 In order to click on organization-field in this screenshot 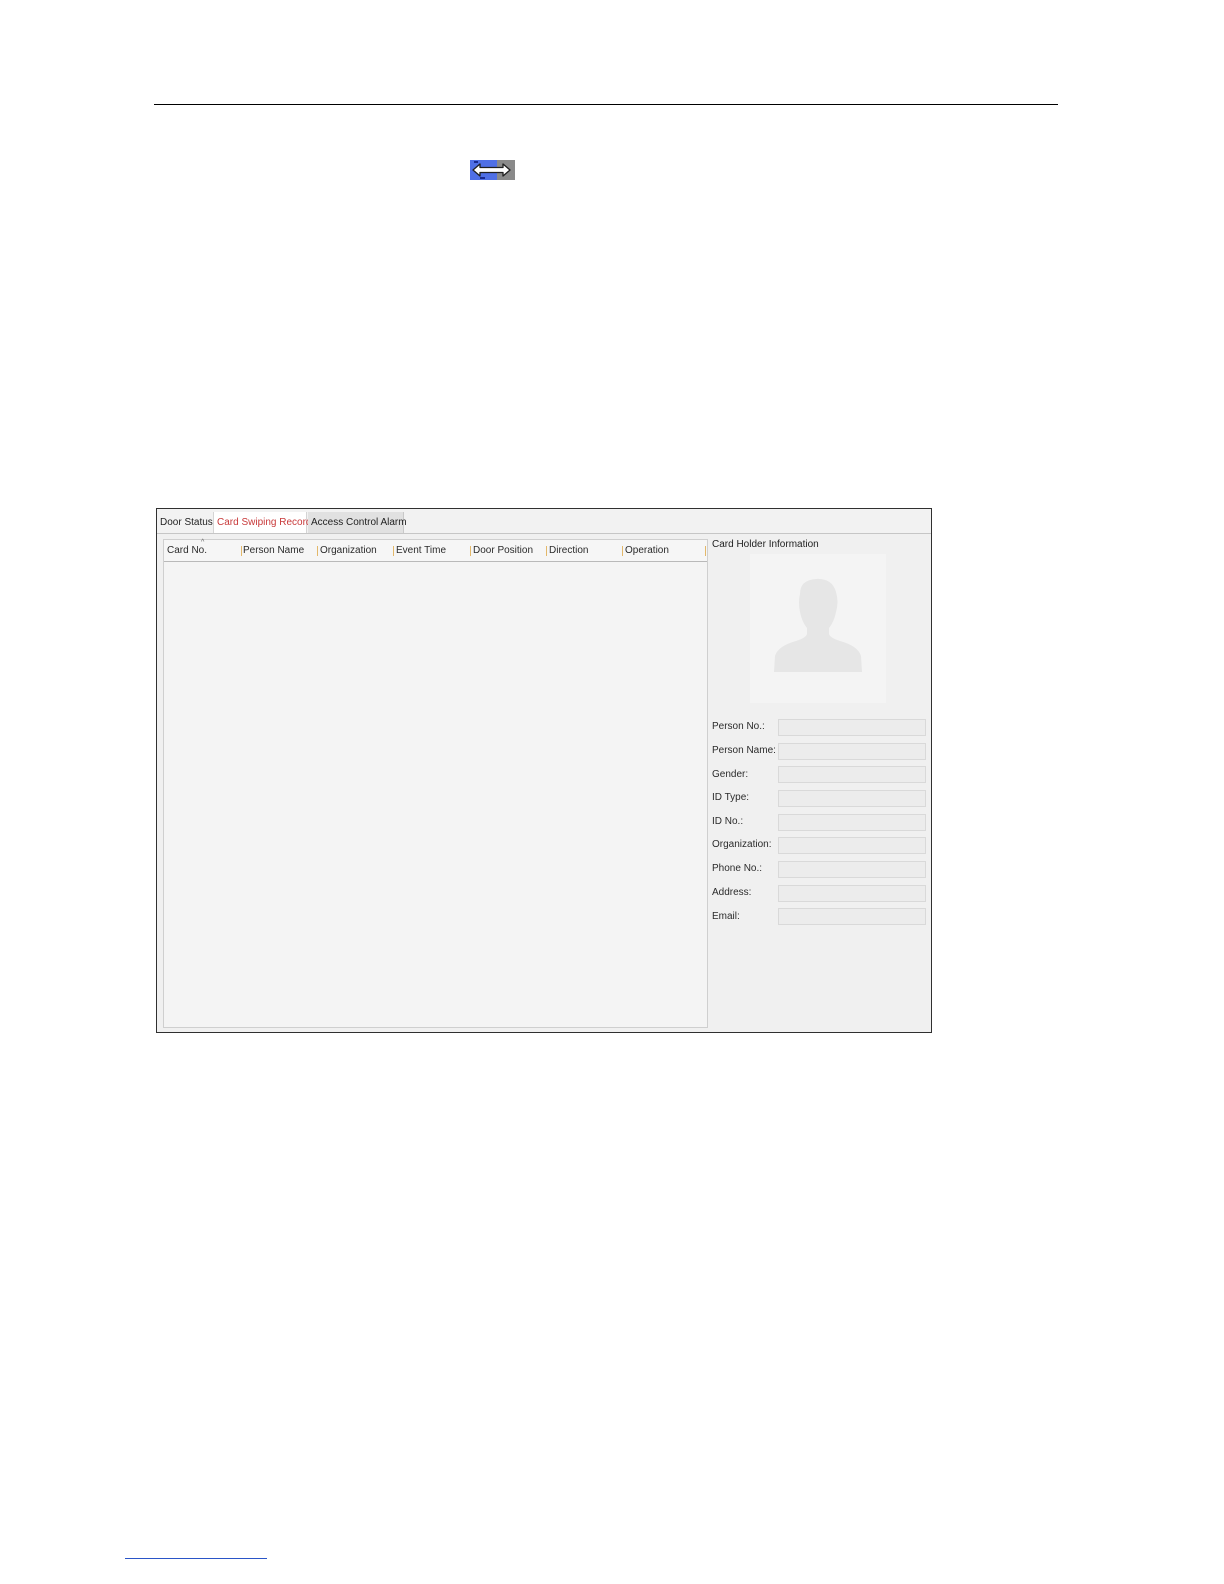, I will do `click(852, 845)`.